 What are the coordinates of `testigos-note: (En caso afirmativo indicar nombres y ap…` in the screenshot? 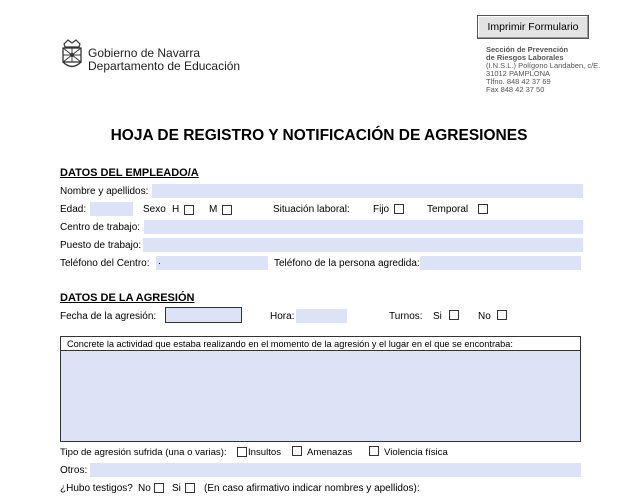 It's located at (312, 488).